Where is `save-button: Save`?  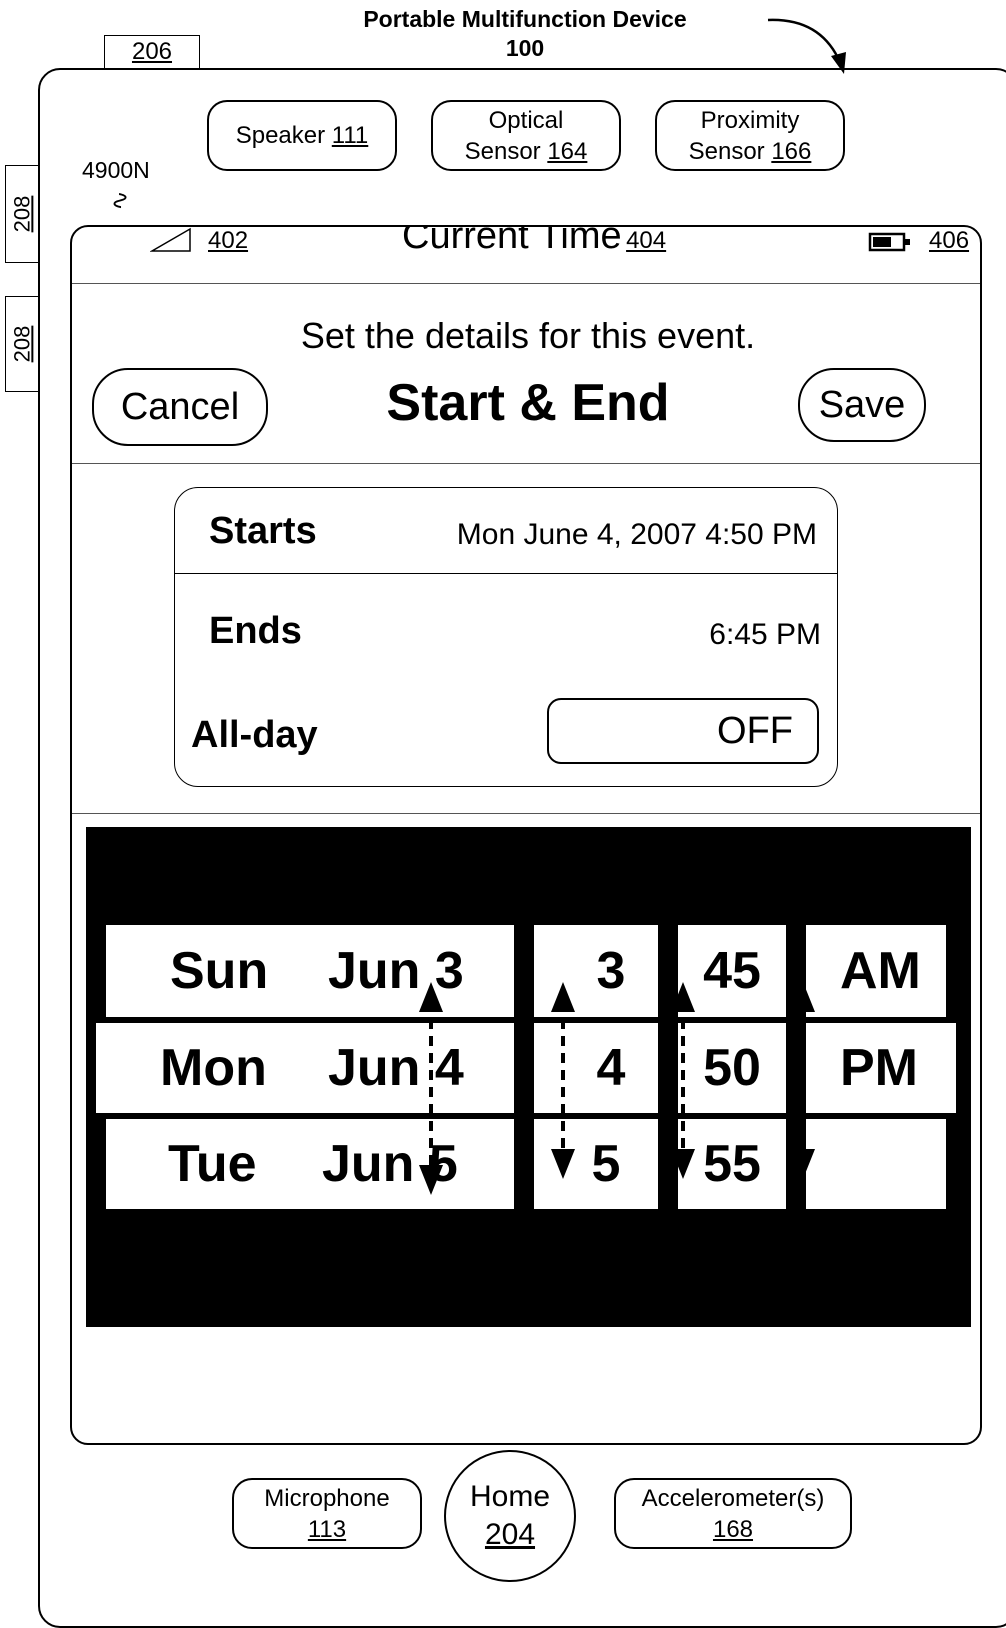
save-button: Save is located at coordinates (862, 405).